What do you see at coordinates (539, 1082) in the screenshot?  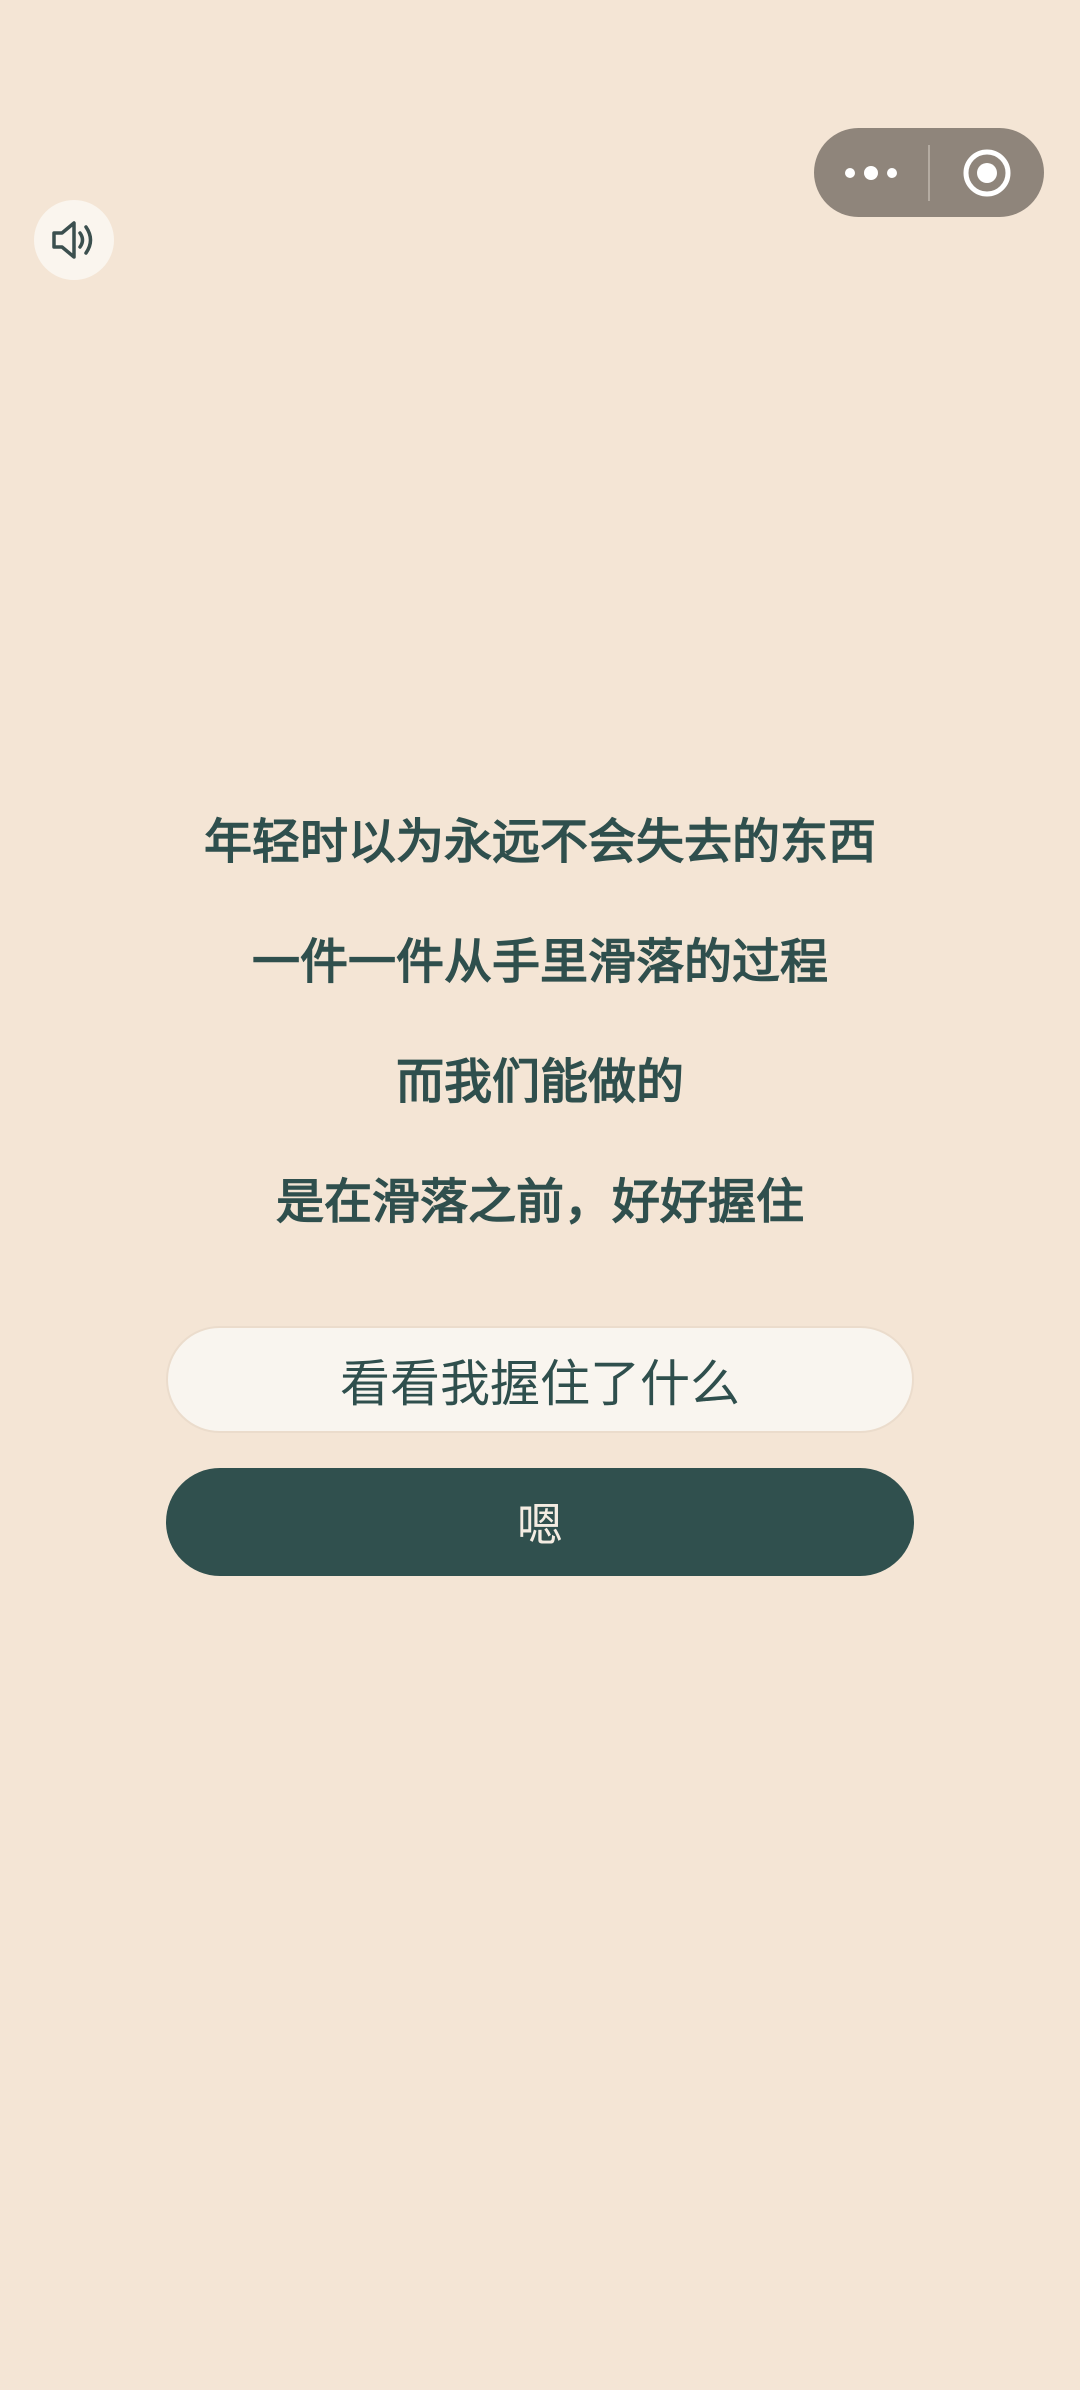 I see `poem-line-3: 而我们能做的` at bounding box center [539, 1082].